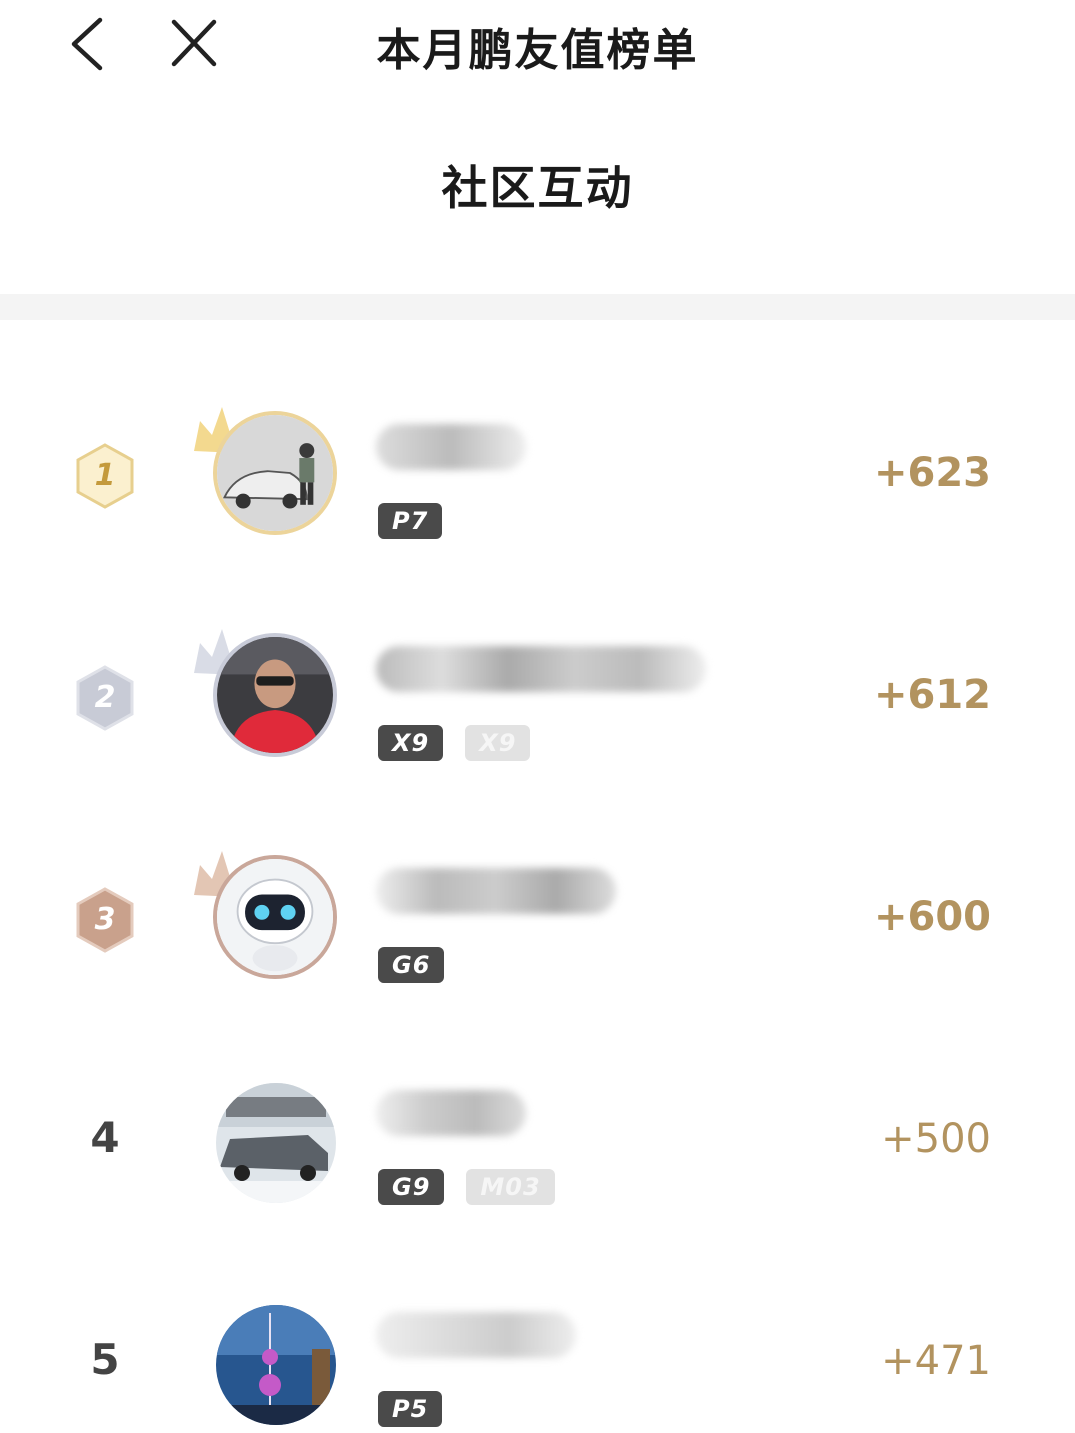 This screenshot has height=1433, width=1075. I want to click on score-value: +471, so click(936, 1361).